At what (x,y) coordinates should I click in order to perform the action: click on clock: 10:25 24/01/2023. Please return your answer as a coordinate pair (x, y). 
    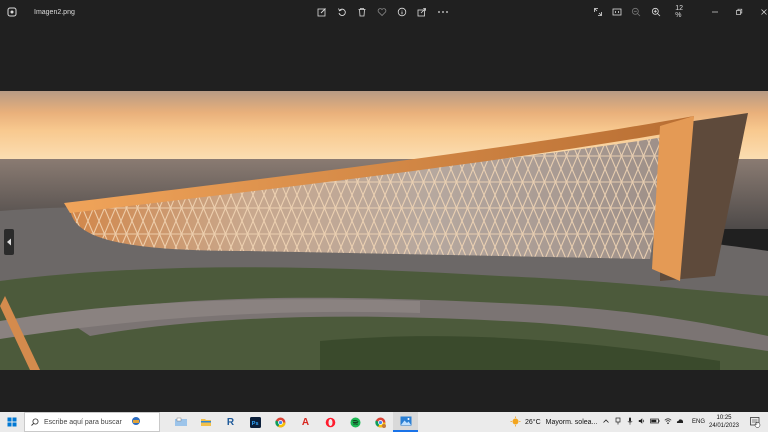
    Looking at the image, I should click on (724, 422).